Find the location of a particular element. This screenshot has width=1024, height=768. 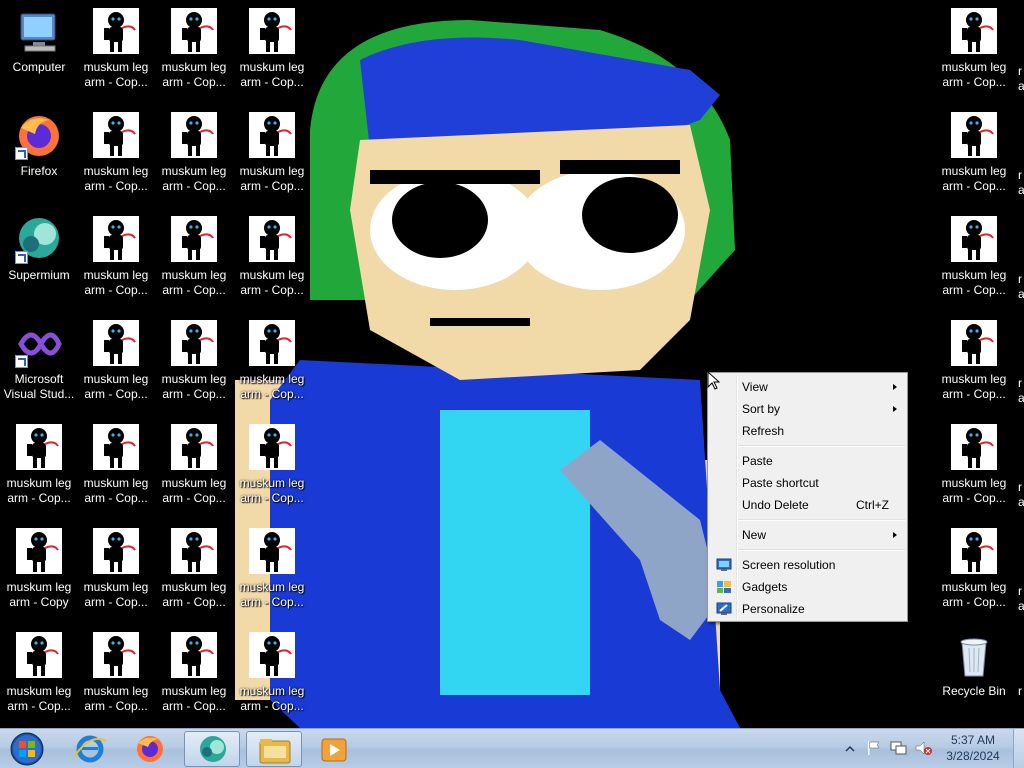

taskbar-media-player-button is located at coordinates (334, 749).